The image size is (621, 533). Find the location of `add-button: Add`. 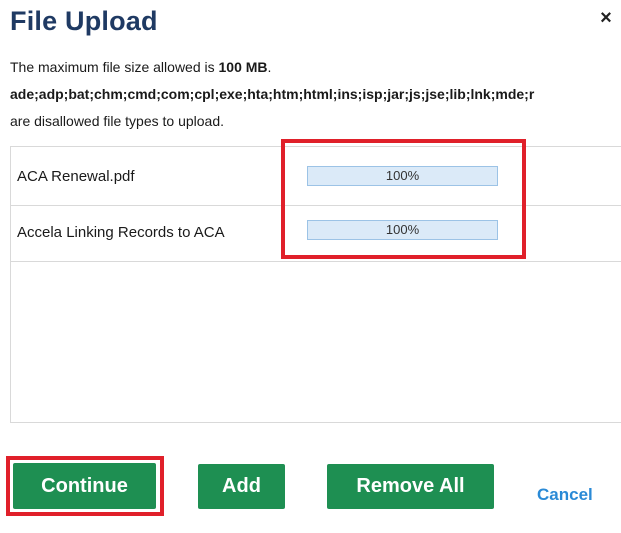

add-button: Add is located at coordinates (241, 486).